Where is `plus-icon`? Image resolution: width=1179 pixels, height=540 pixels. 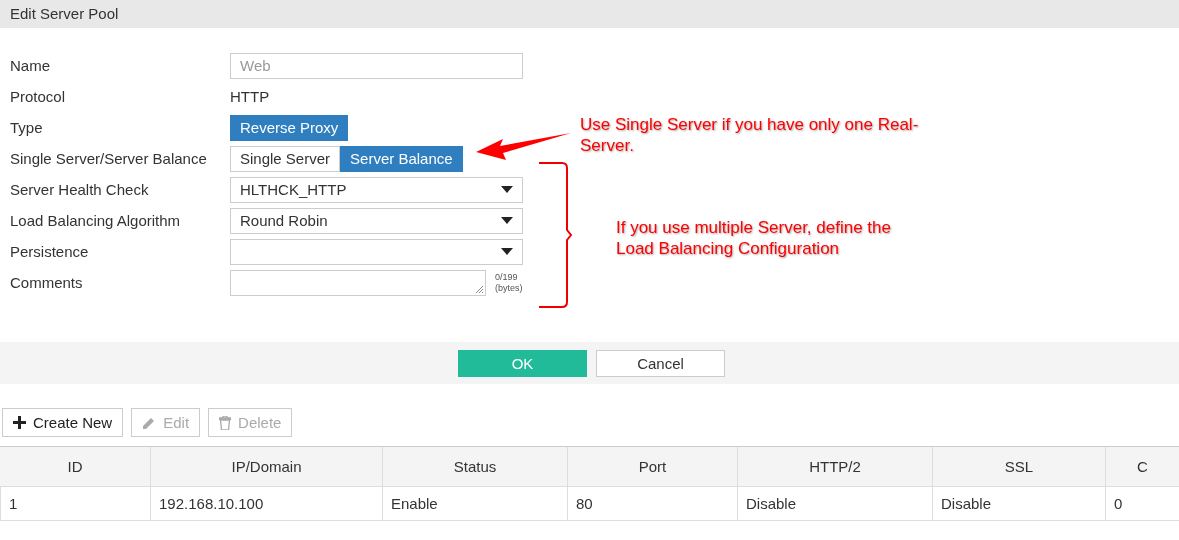 plus-icon is located at coordinates (19, 422).